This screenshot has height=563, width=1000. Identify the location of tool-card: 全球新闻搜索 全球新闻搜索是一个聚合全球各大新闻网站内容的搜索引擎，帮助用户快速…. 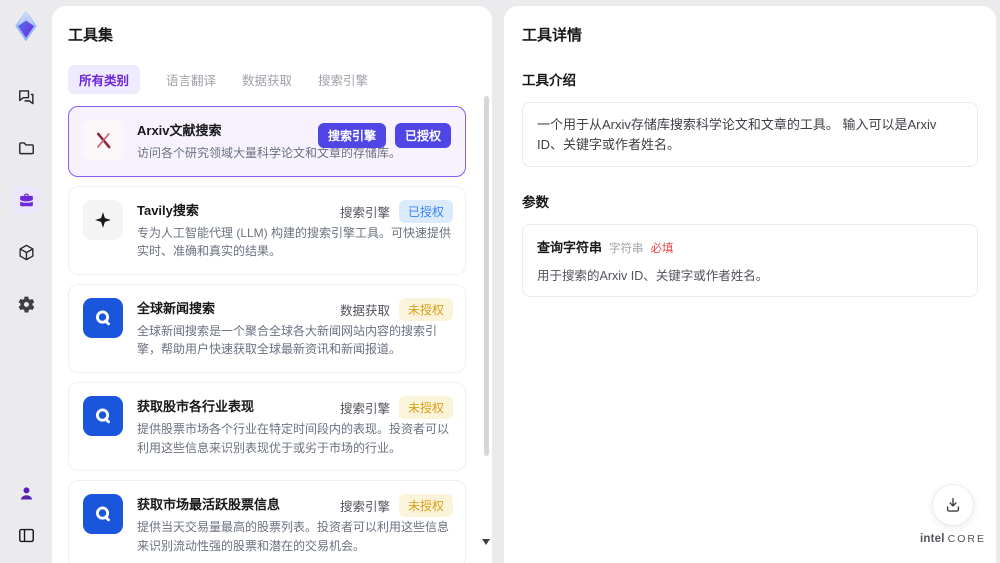
(267, 328).